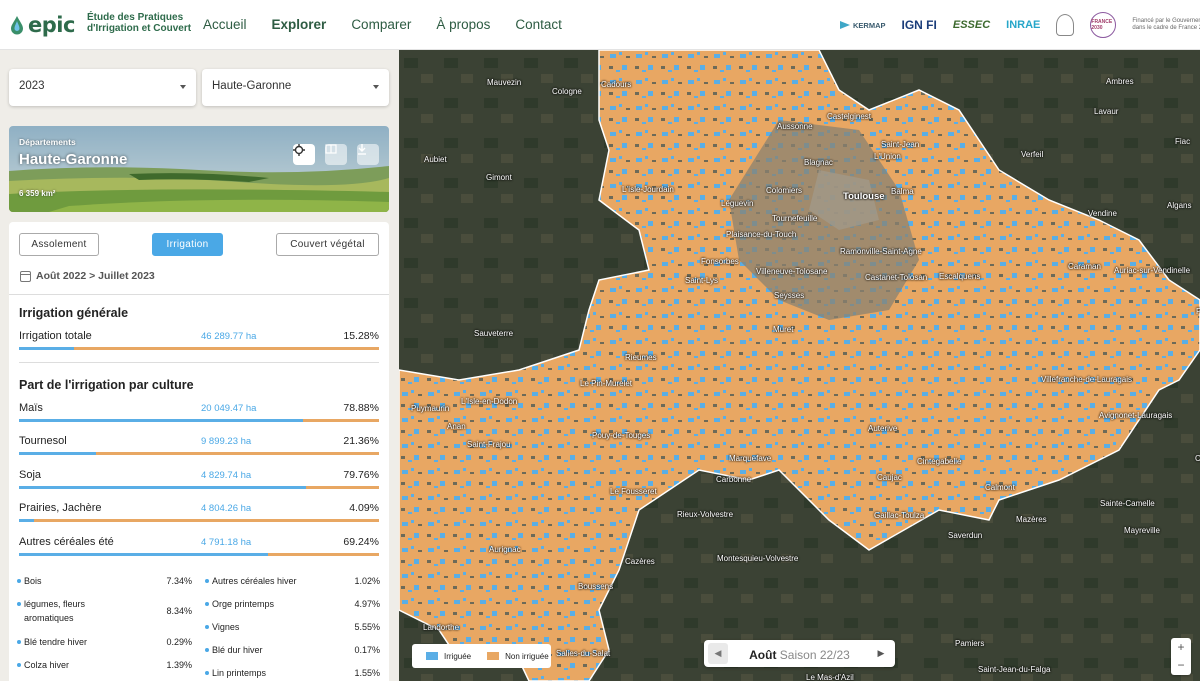  Describe the element at coordinates (229, 336) in the screenshot. I see `general-ha: 46 289.77 ha` at that location.